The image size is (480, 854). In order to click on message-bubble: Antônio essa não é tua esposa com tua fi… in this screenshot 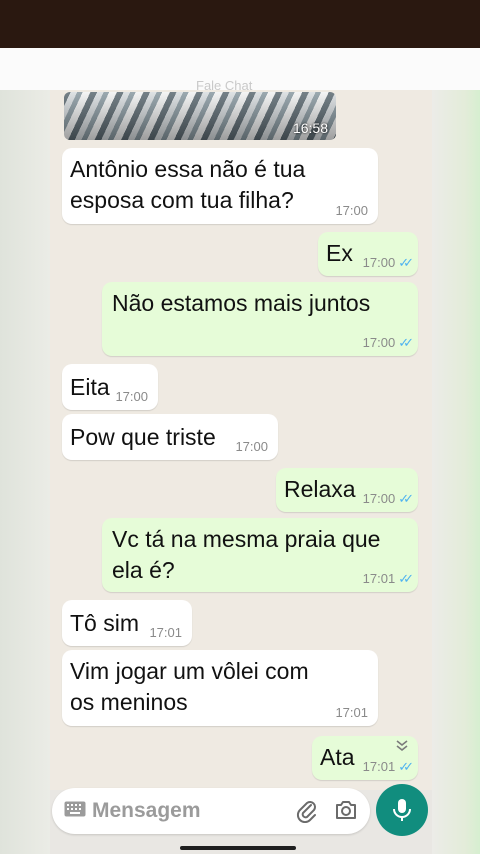, I will do `click(220, 186)`.